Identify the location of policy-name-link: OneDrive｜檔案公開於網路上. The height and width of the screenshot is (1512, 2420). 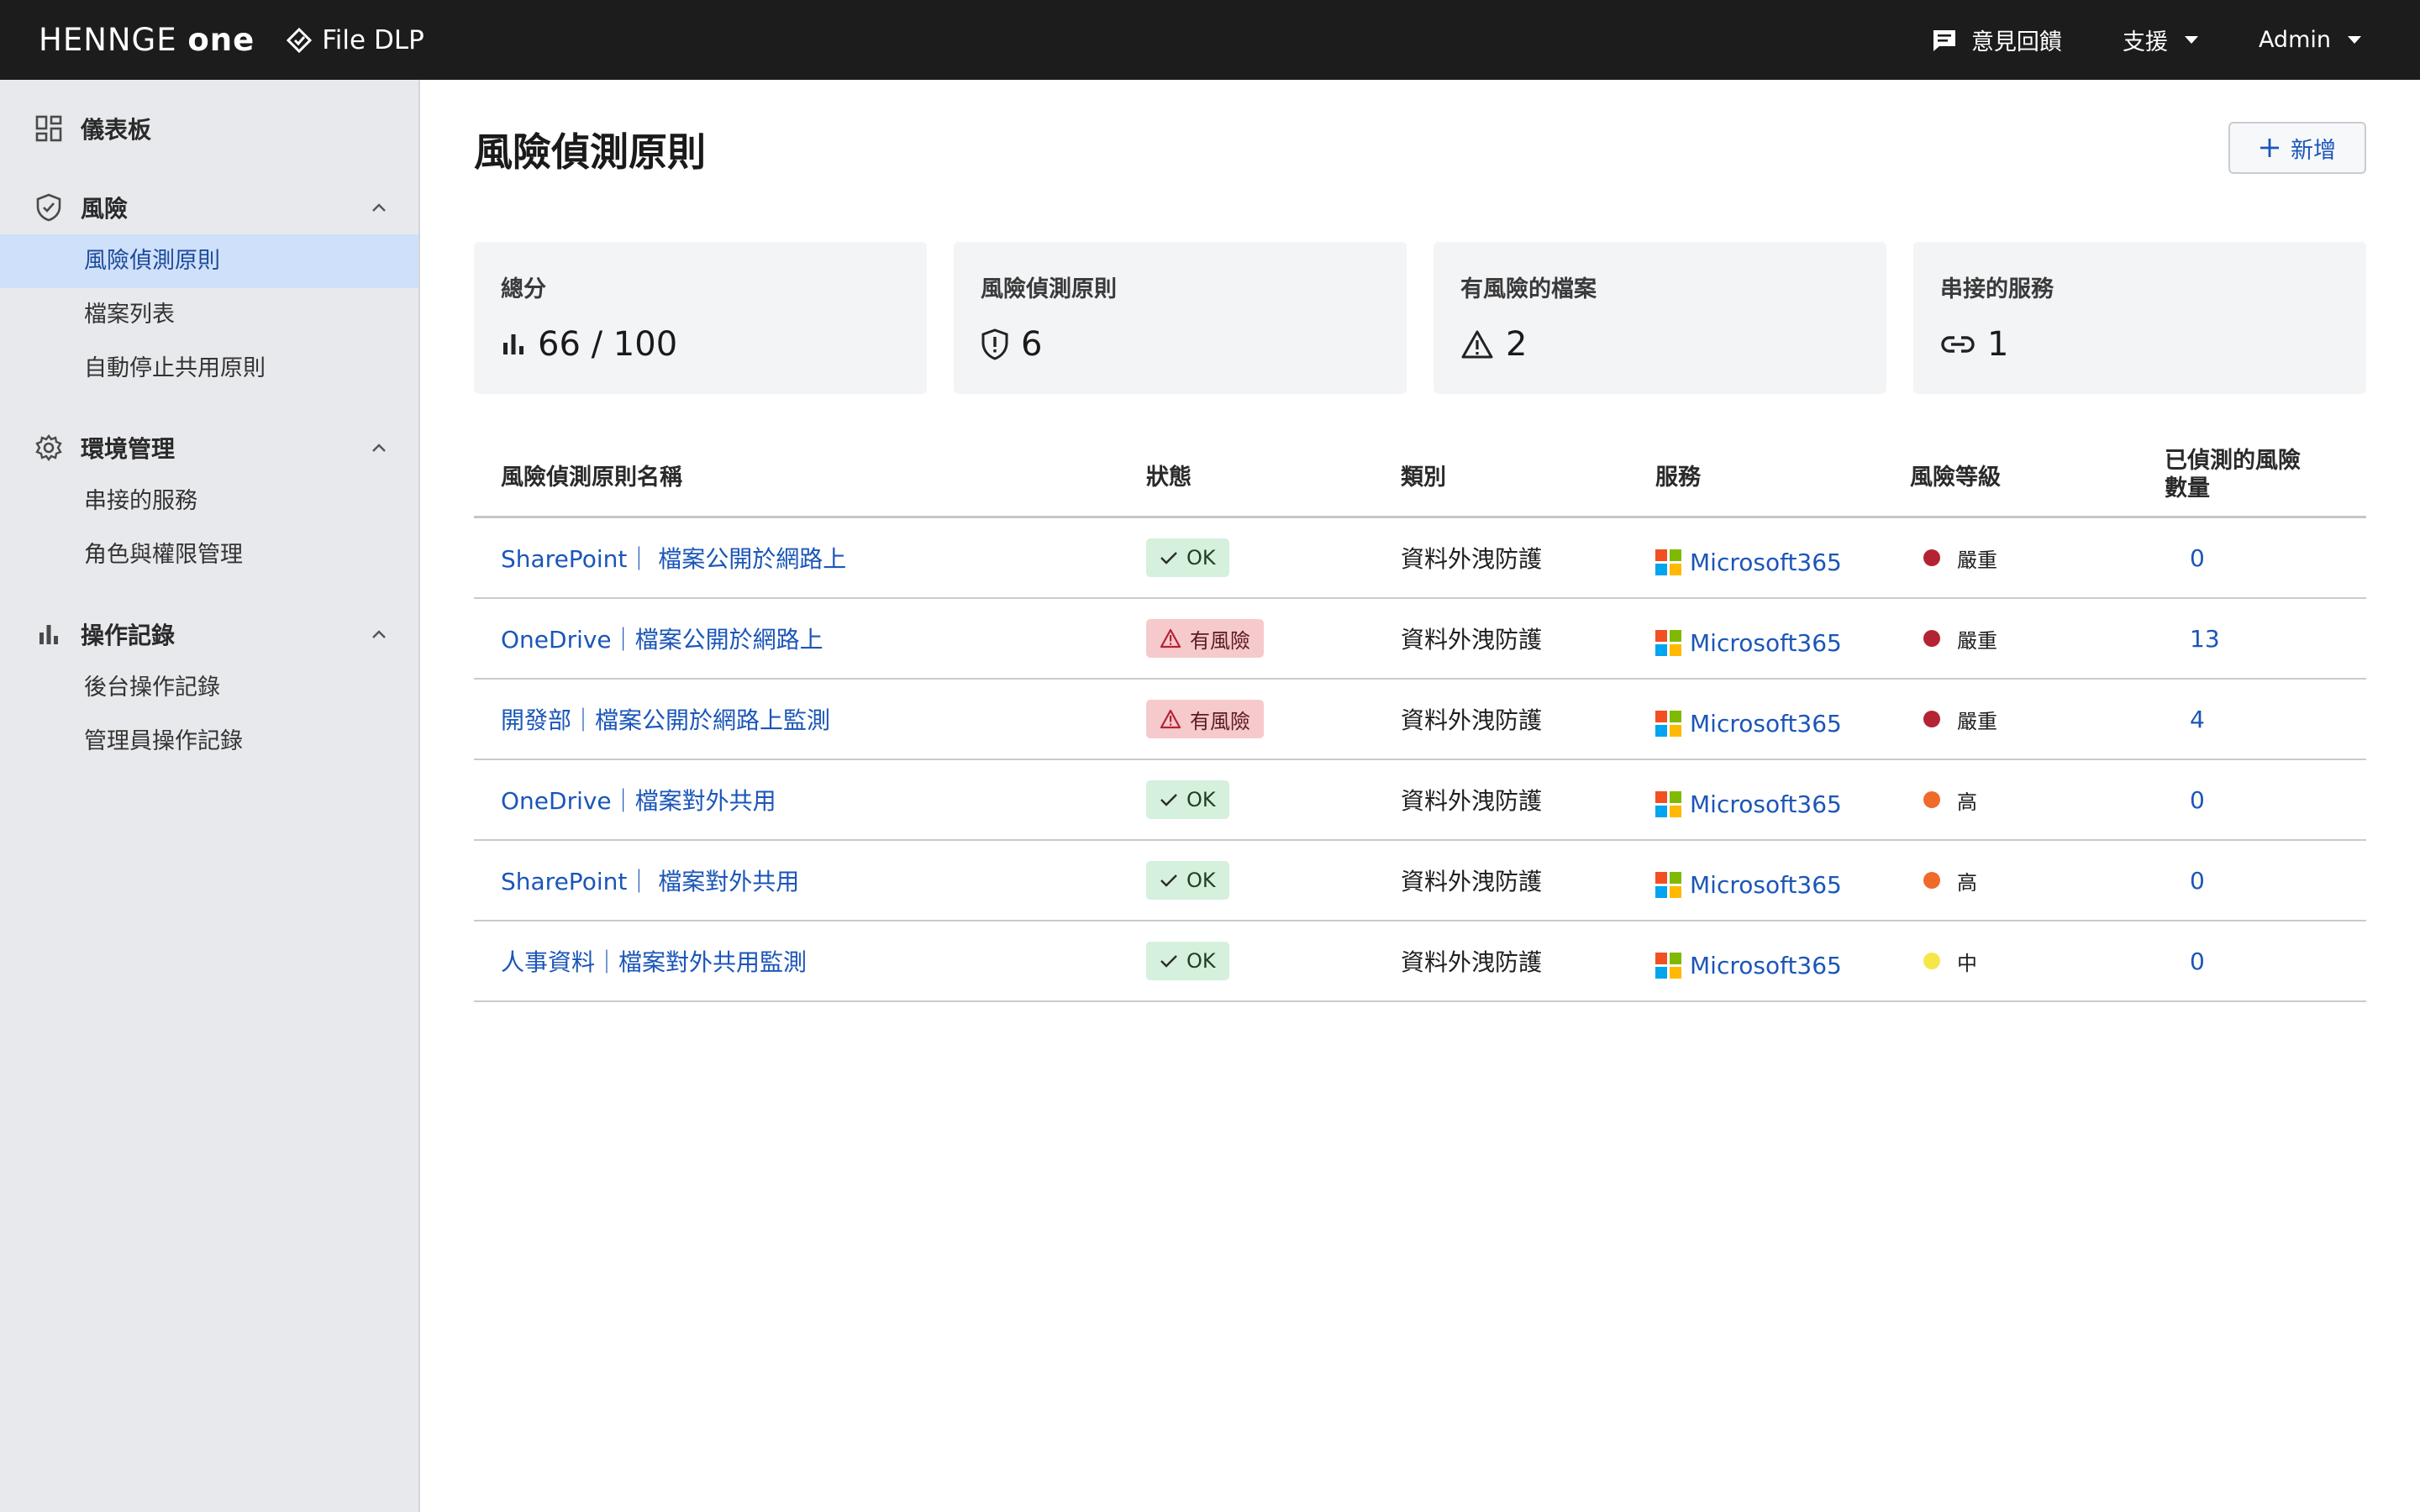
(662, 640).